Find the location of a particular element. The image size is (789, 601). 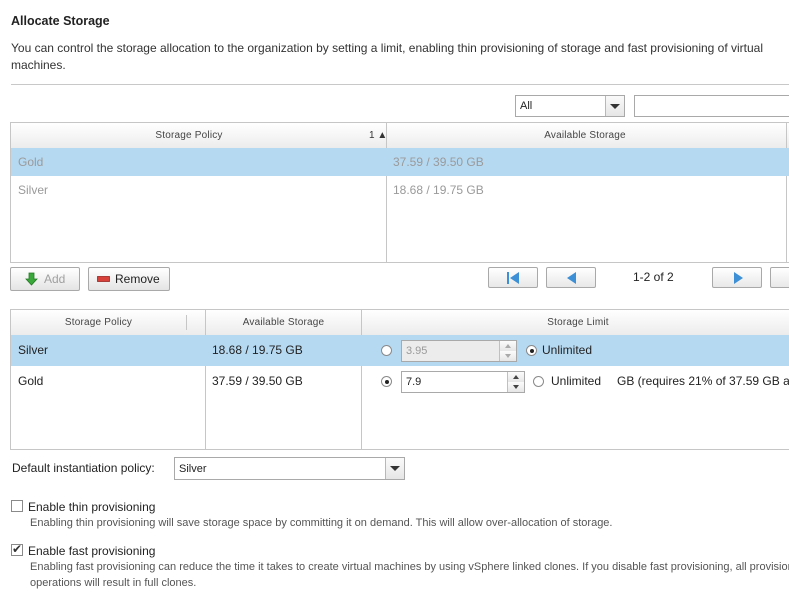

filter-dropdown: All is located at coordinates (570, 106).